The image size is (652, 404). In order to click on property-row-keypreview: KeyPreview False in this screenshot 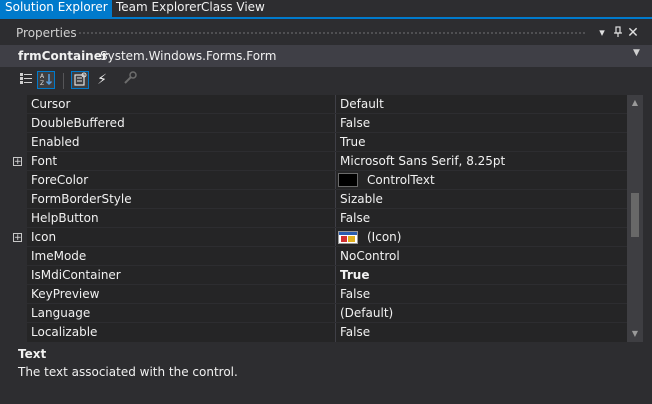, I will do `click(313, 294)`.